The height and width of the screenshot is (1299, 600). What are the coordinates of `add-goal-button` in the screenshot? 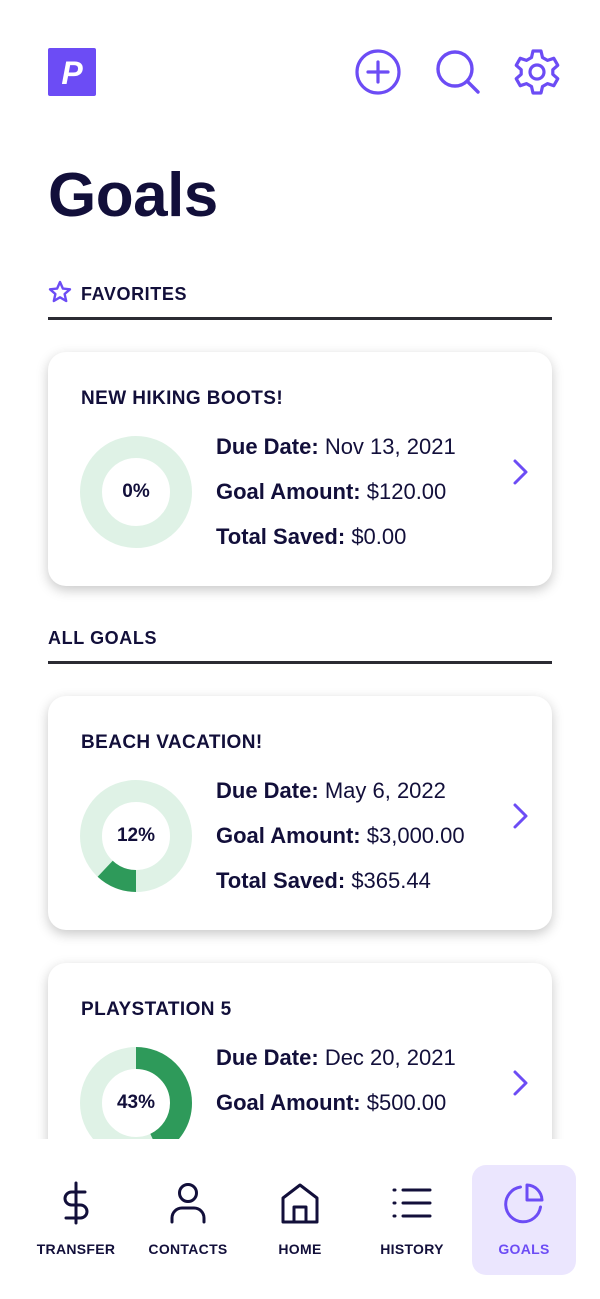 It's located at (378, 72).